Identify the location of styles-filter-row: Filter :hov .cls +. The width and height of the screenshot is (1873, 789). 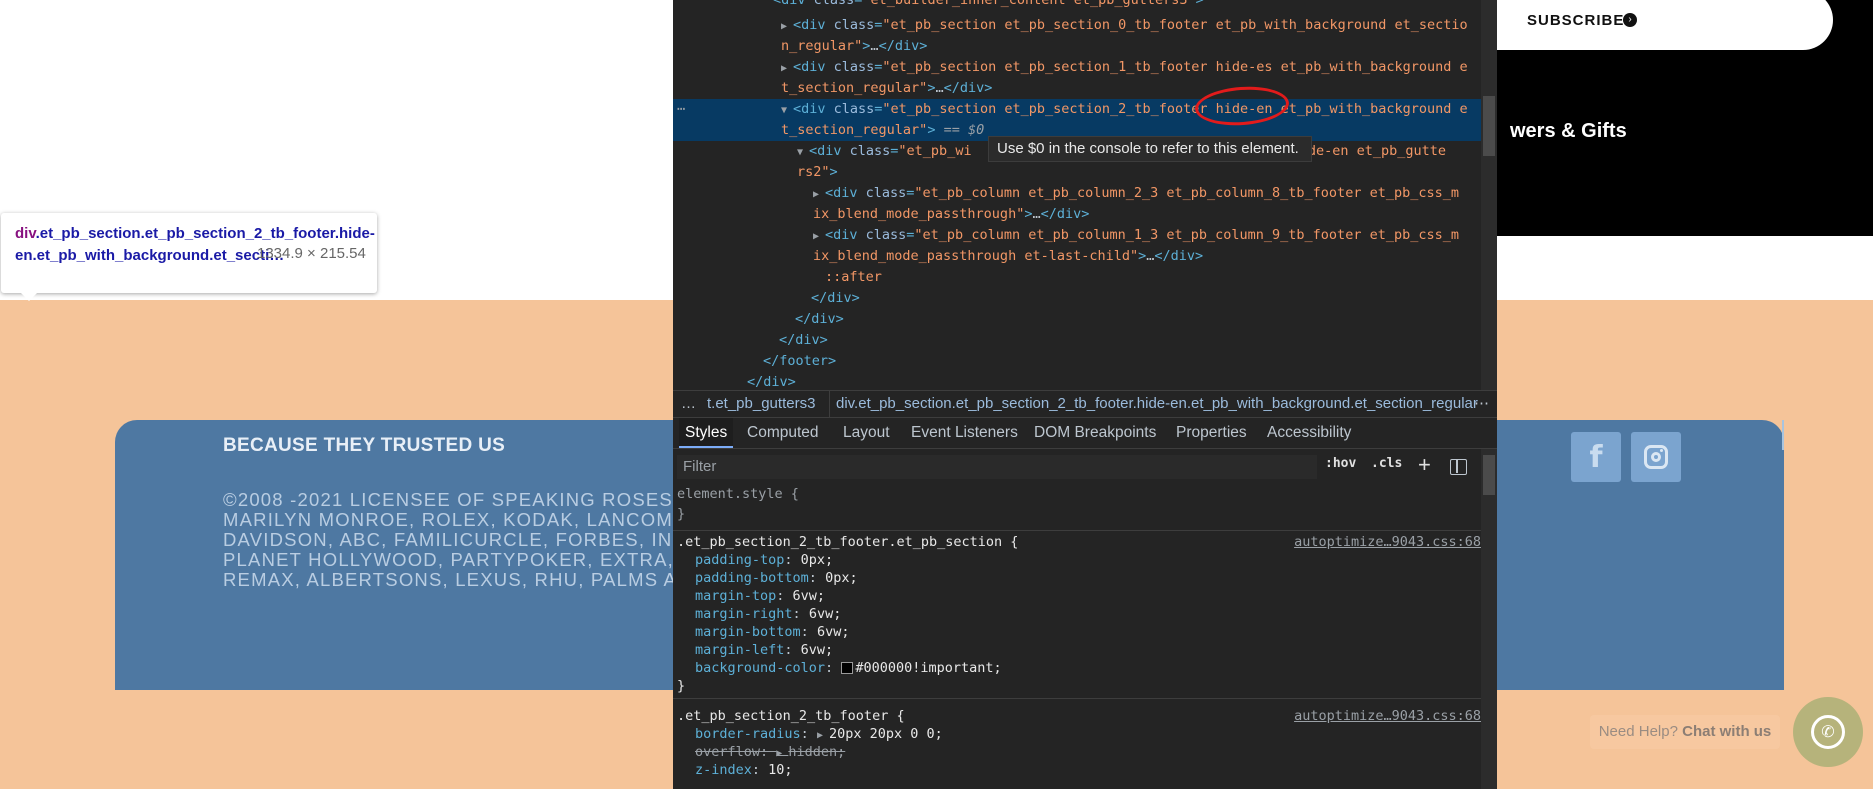
(1077, 468).